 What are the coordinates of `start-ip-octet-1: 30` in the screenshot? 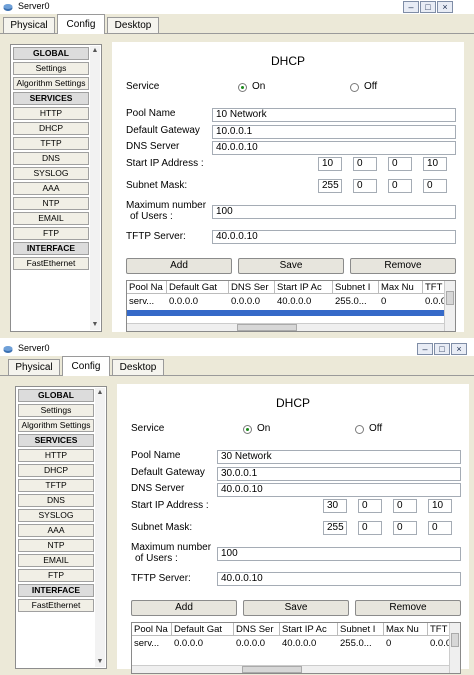 It's located at (335, 506).